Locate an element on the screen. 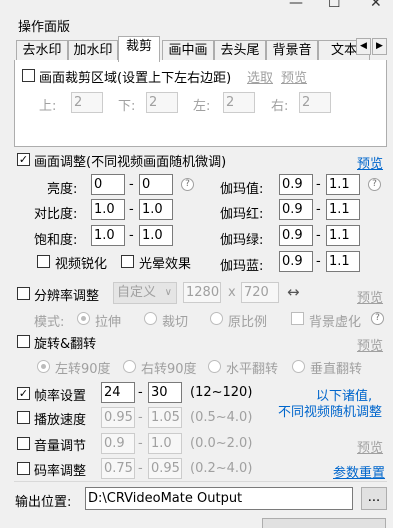  crop-top-label: 上: is located at coordinates (48, 106).